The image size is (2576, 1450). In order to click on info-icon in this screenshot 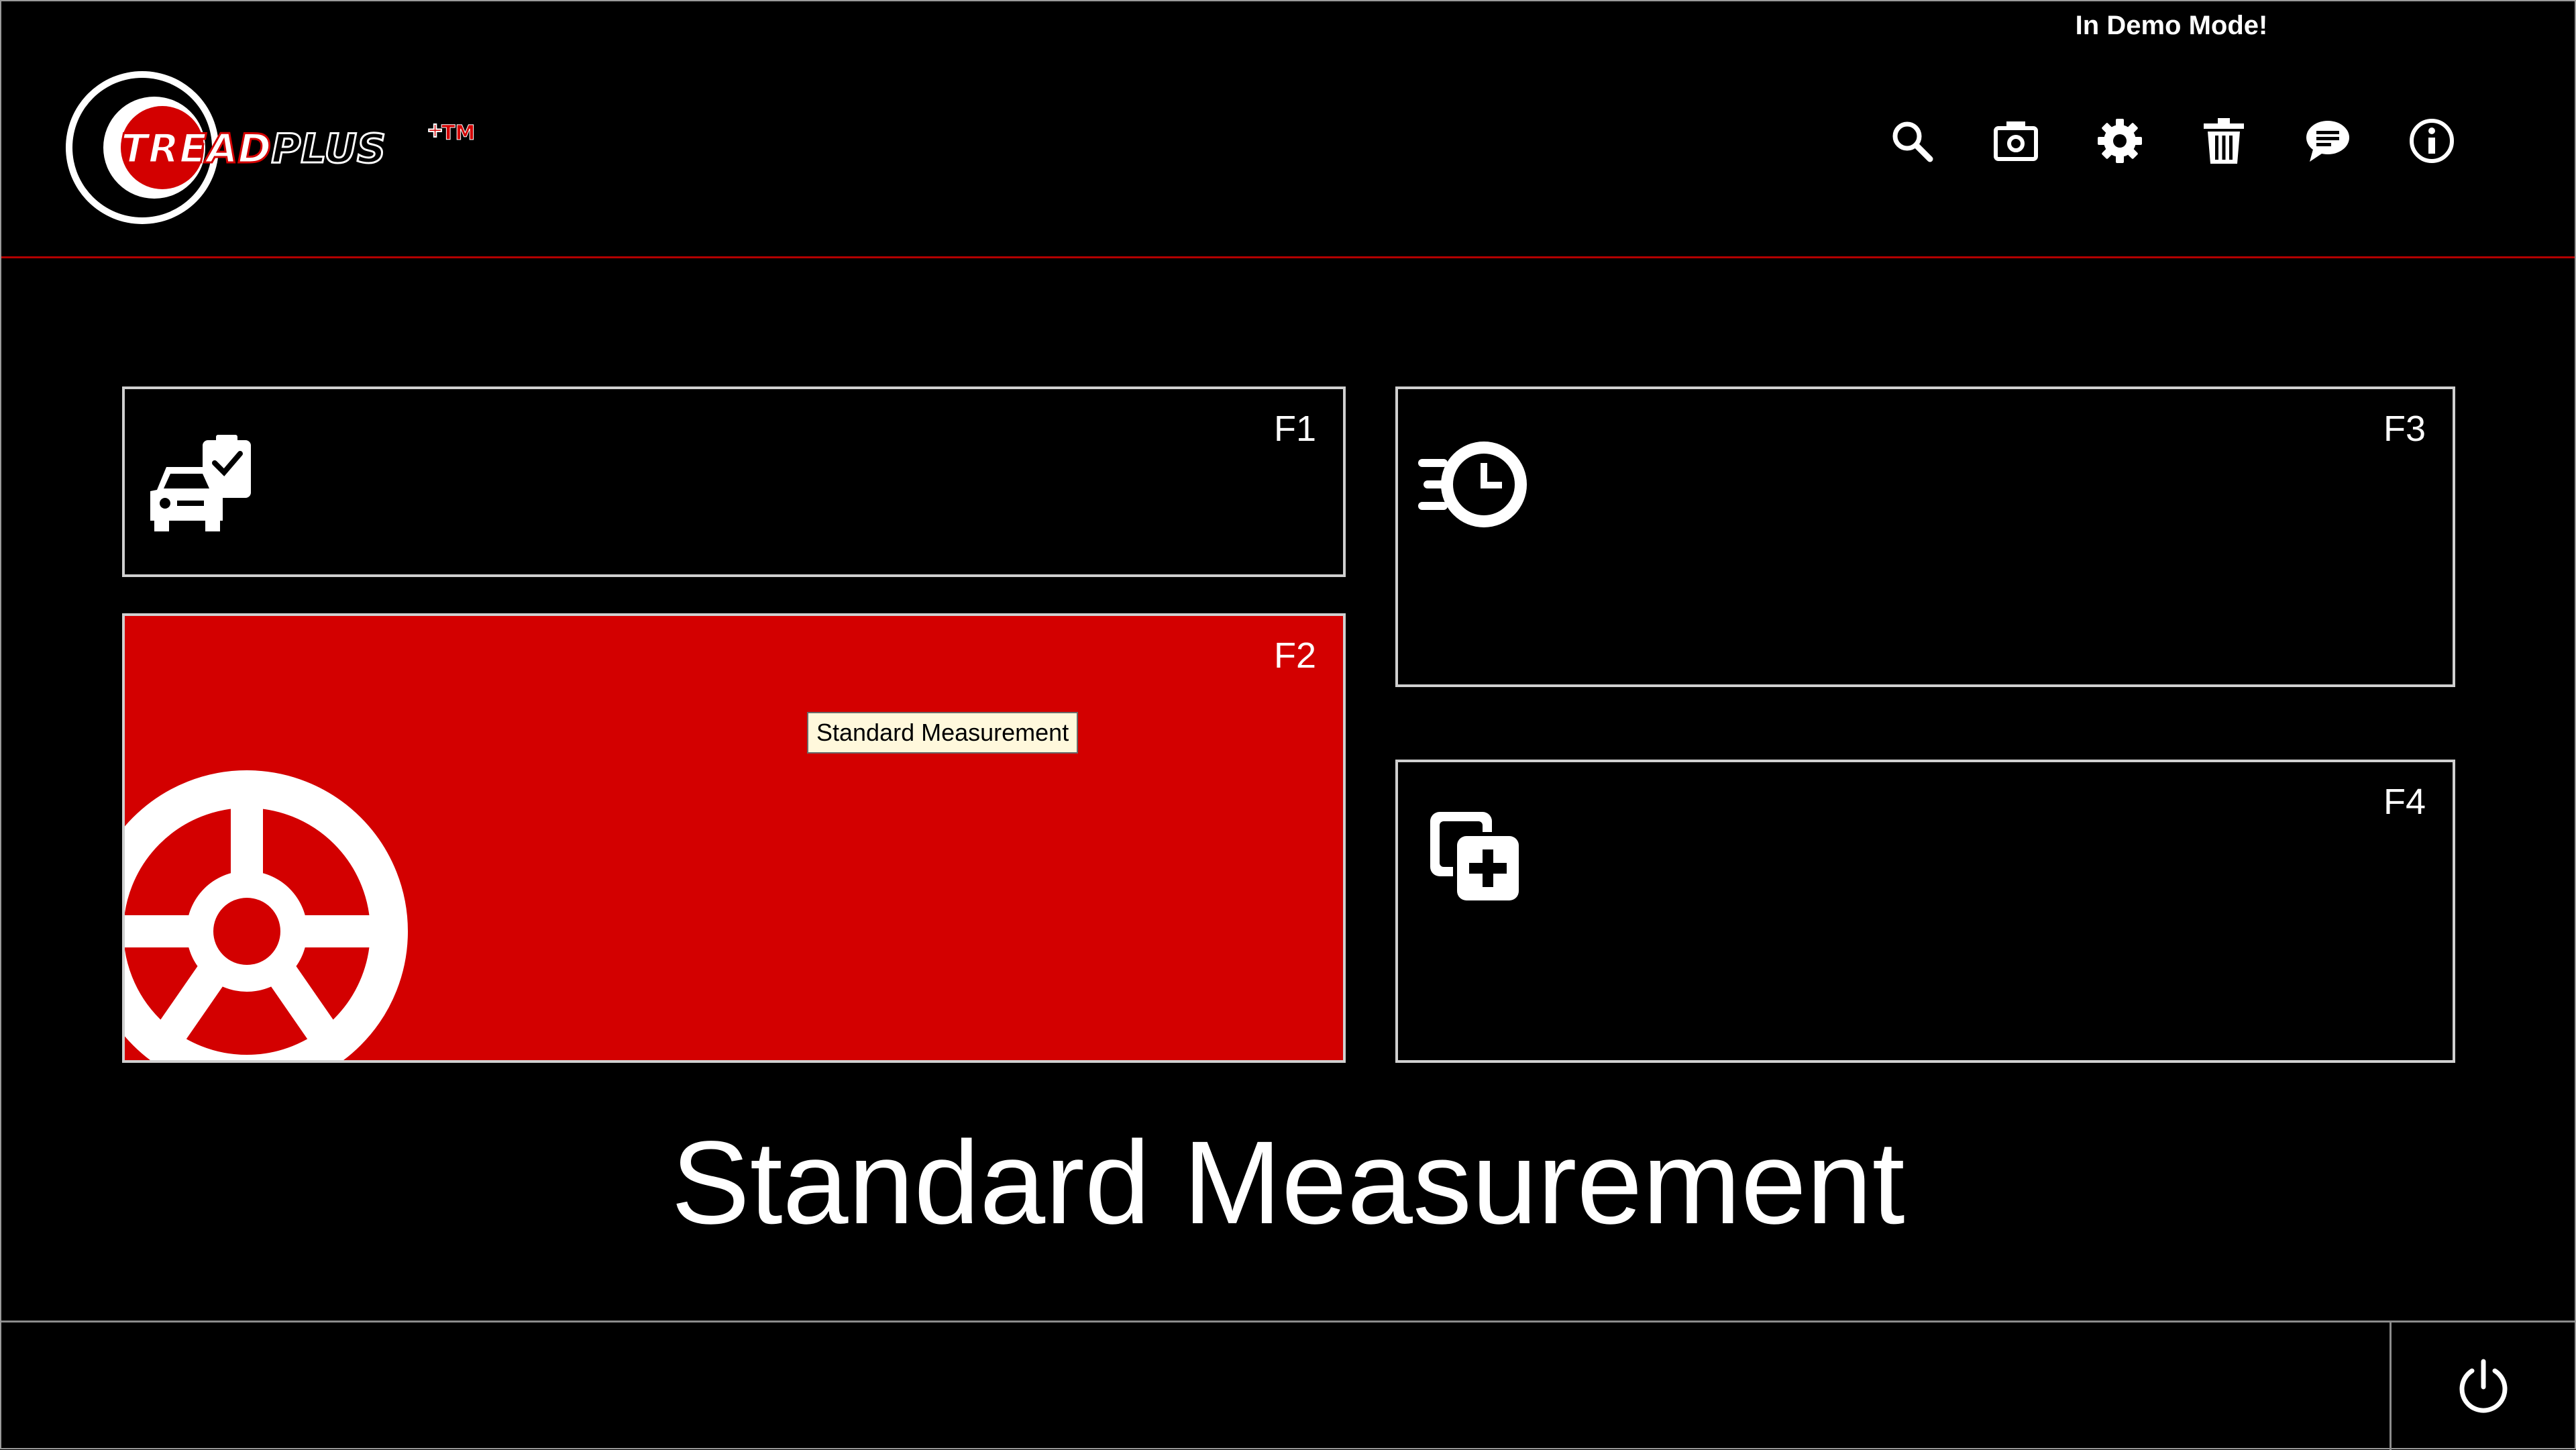, I will do `click(2432, 141)`.